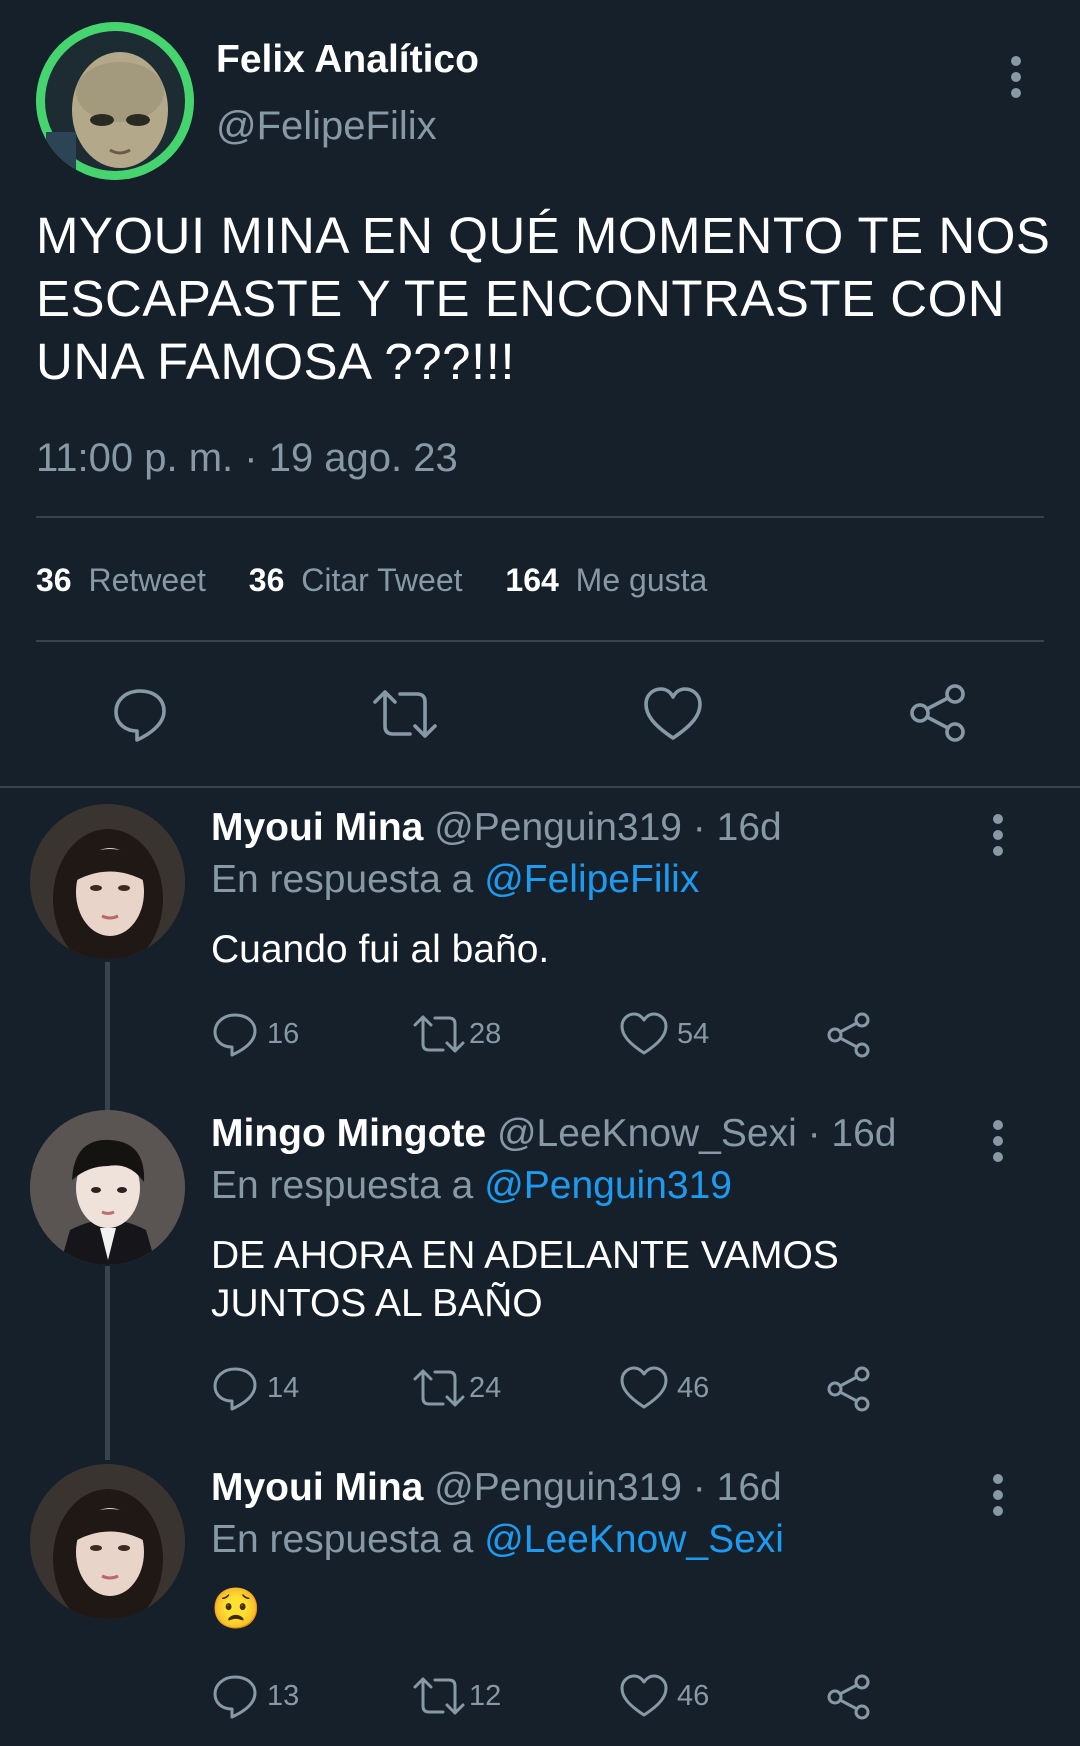  I want to click on reply-context: En respuesta a @FelipeFilix, so click(455, 880).